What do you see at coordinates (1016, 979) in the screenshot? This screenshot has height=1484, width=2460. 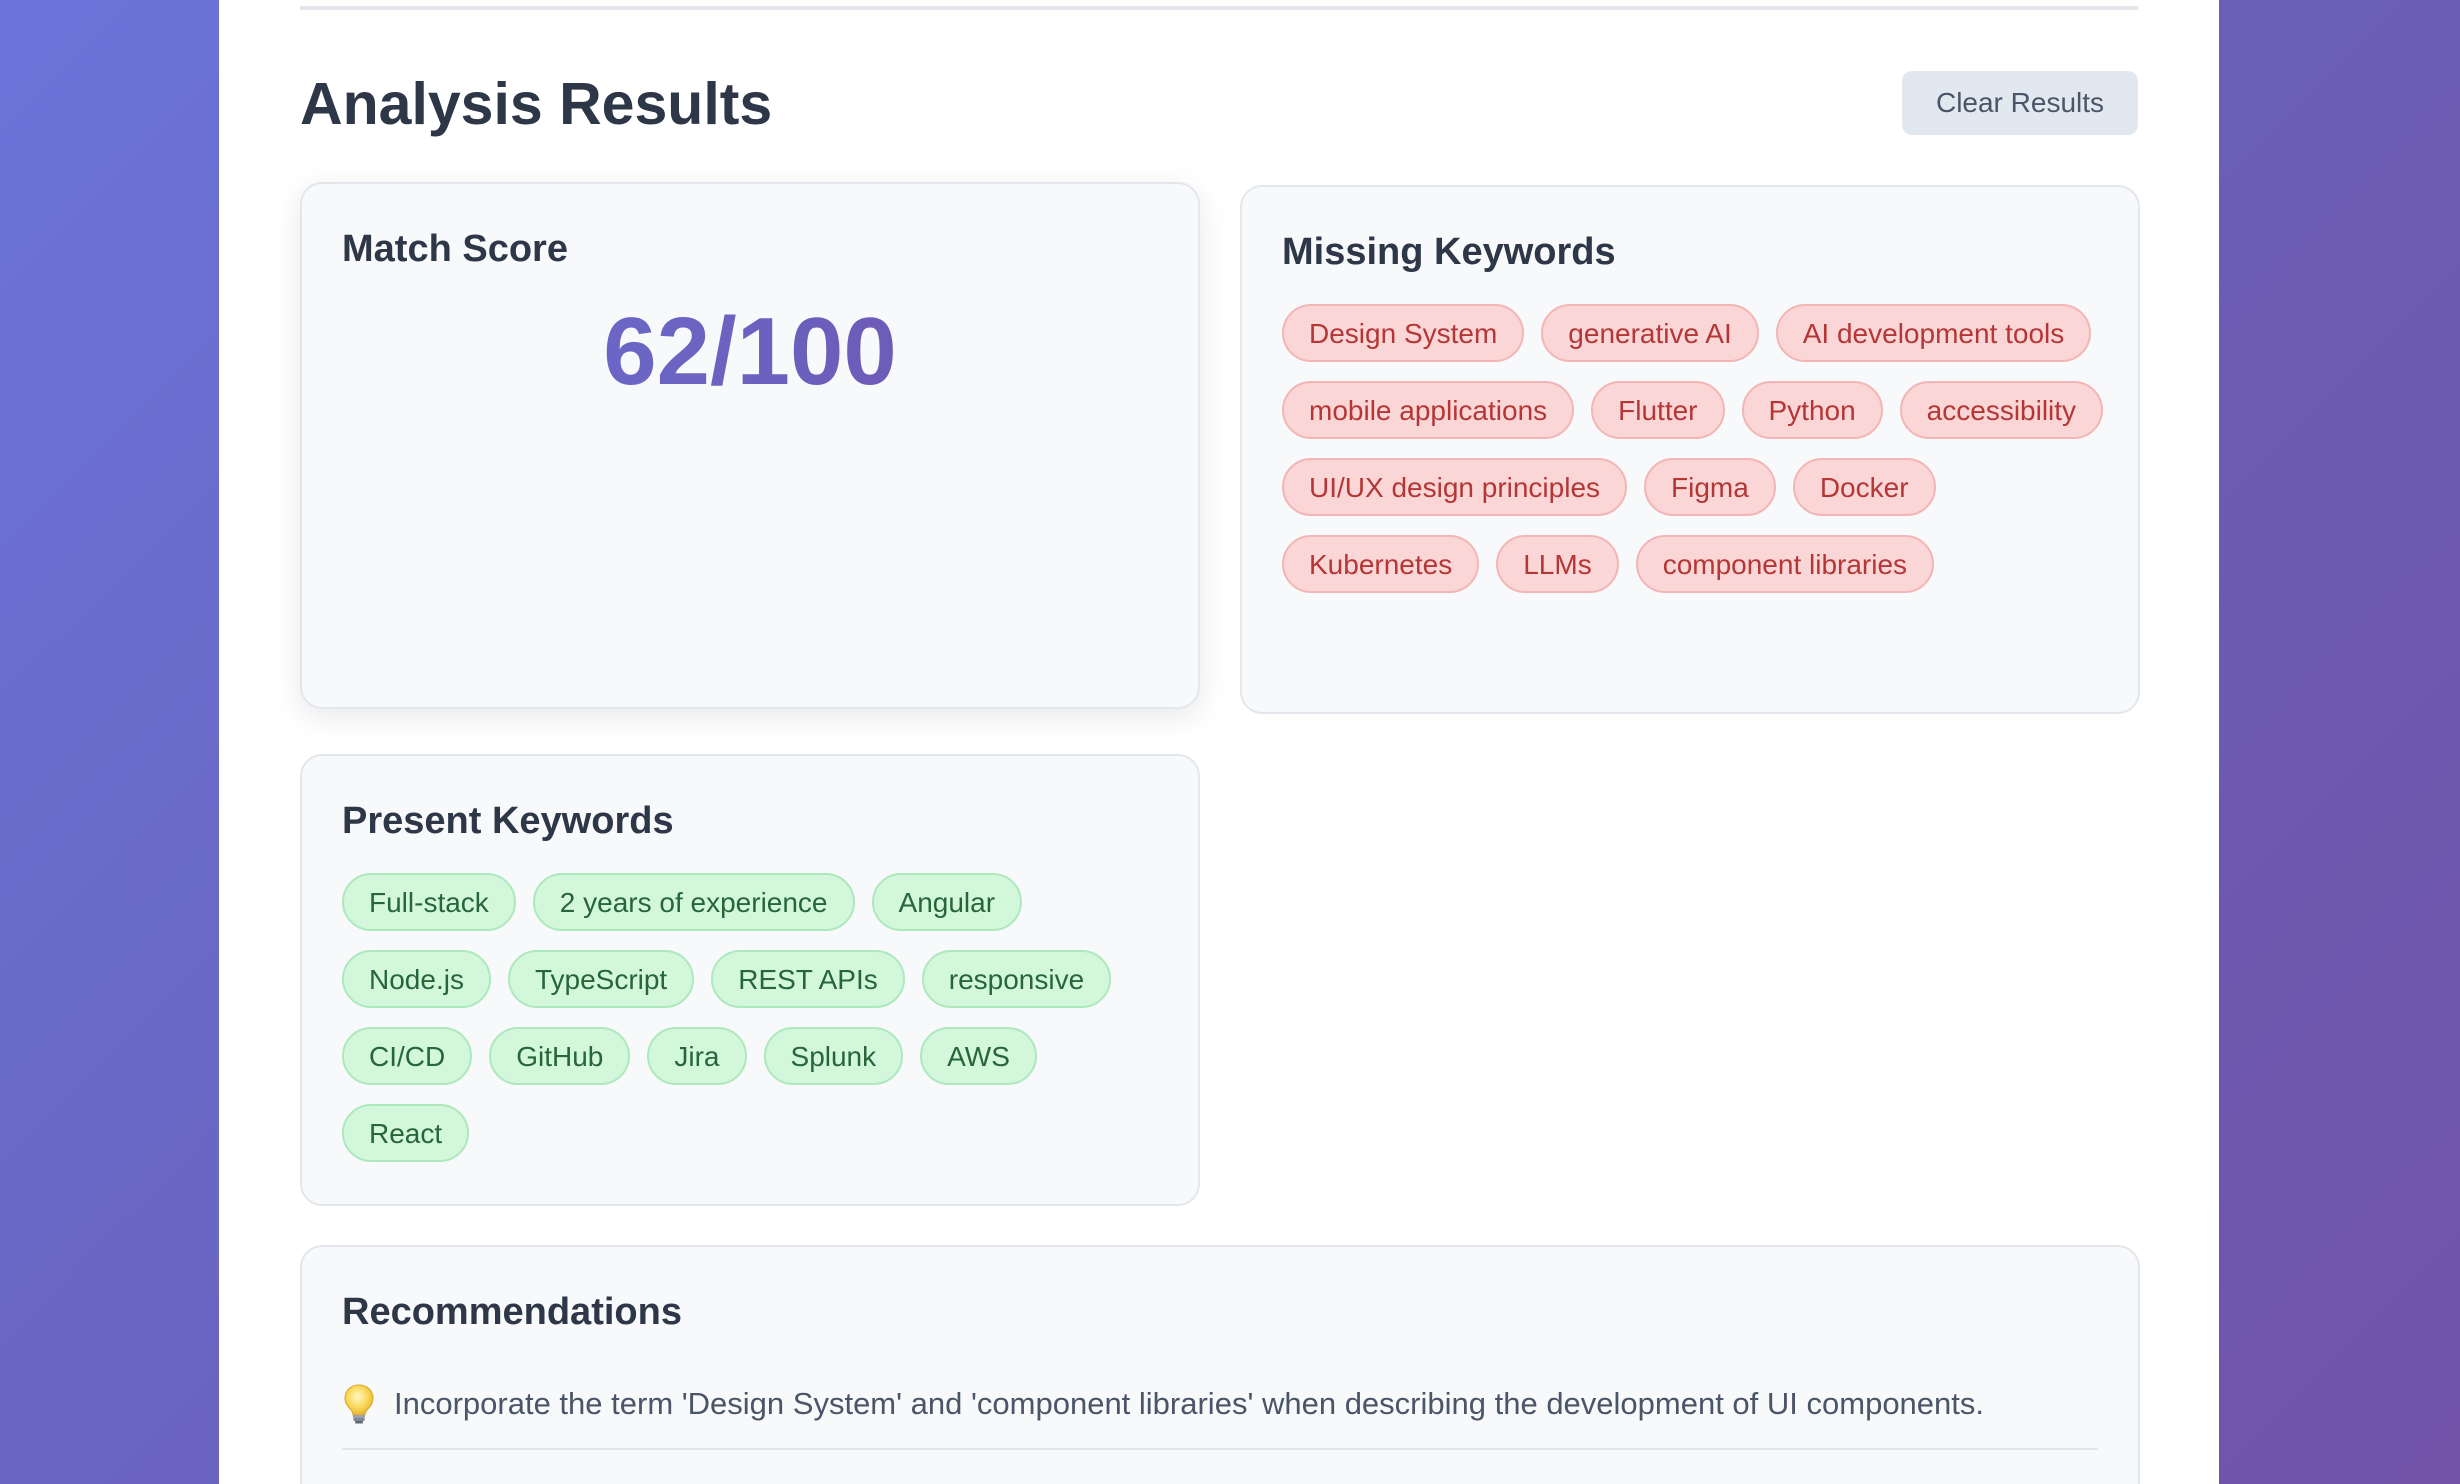 I see `present-keyword-tag: responsive` at bounding box center [1016, 979].